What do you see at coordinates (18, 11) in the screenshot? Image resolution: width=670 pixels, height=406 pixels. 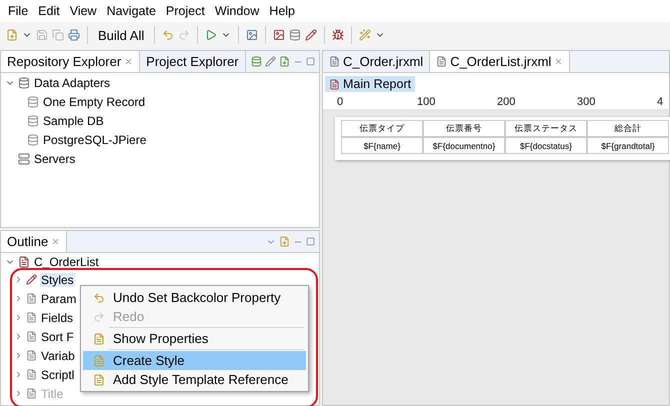 I see `menu-item: File` at bounding box center [18, 11].